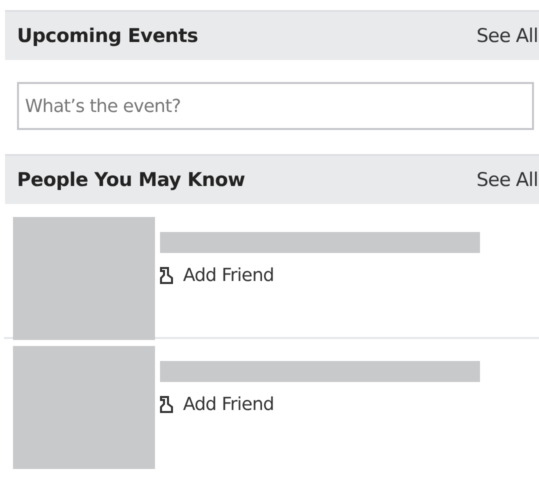 The width and height of the screenshot is (539, 481). What do you see at coordinates (107, 36) in the screenshot?
I see `section-title: Upcoming Events` at bounding box center [107, 36].